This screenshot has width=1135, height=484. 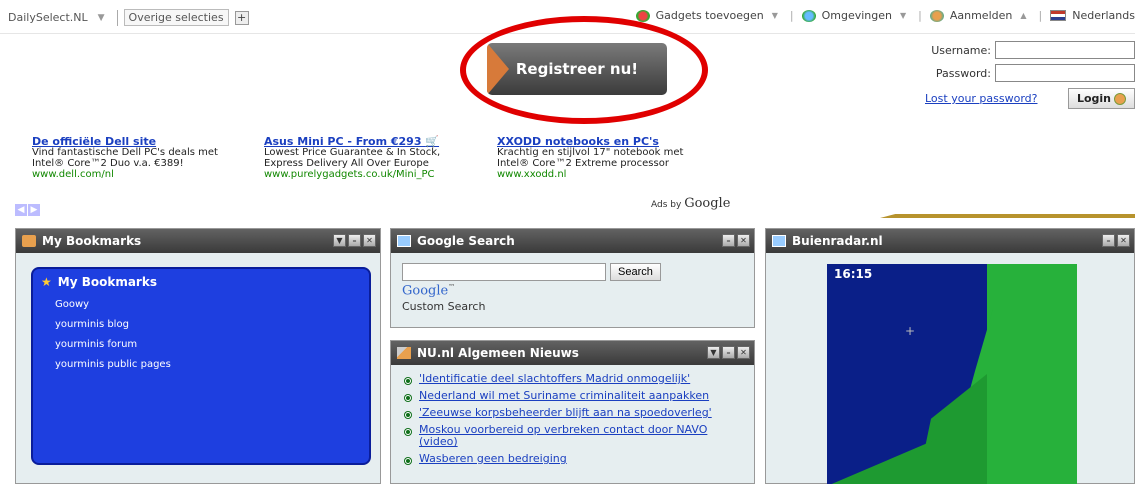 What do you see at coordinates (666, 205) in the screenshot?
I see `ads-by-label: Ads by` at bounding box center [666, 205].